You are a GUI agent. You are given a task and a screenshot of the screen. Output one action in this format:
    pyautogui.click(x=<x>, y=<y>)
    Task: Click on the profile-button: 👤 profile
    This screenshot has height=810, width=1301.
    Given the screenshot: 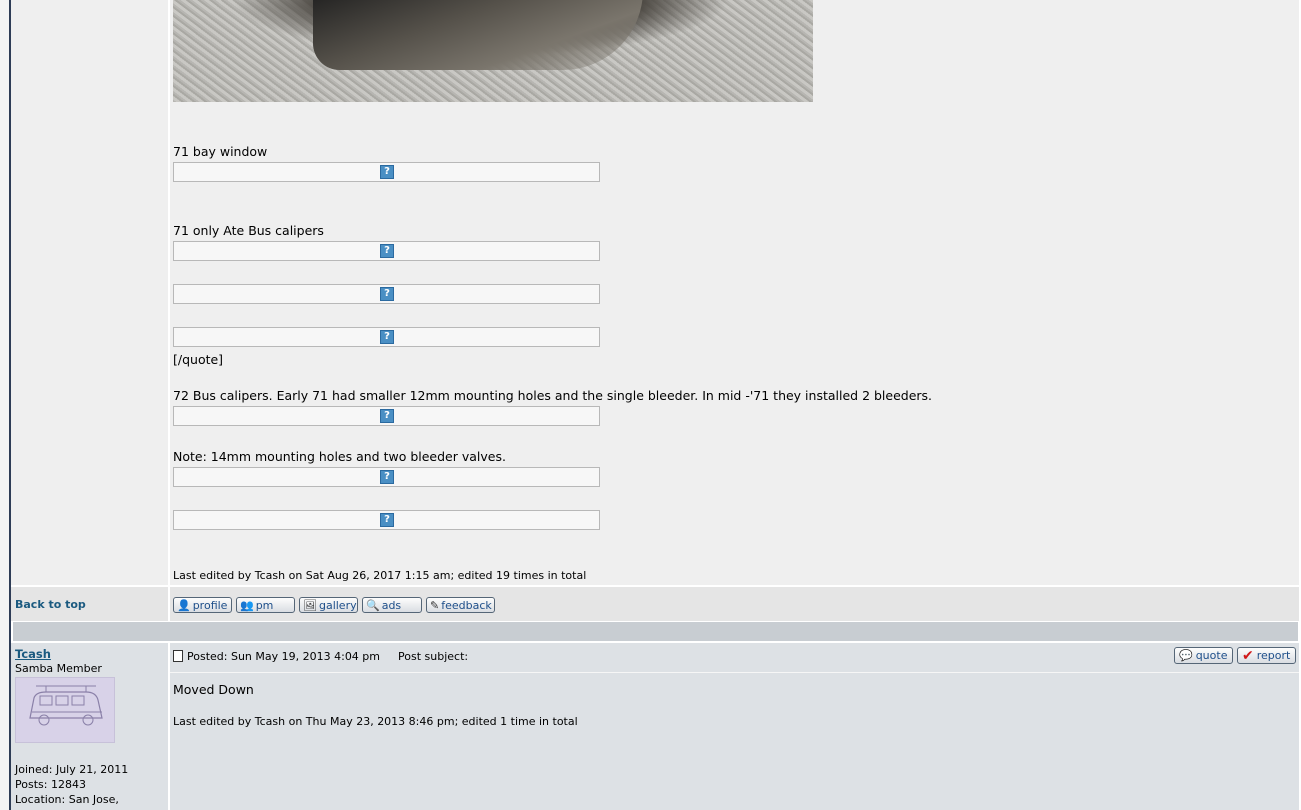 What is the action you would take?
    pyautogui.click(x=202, y=605)
    